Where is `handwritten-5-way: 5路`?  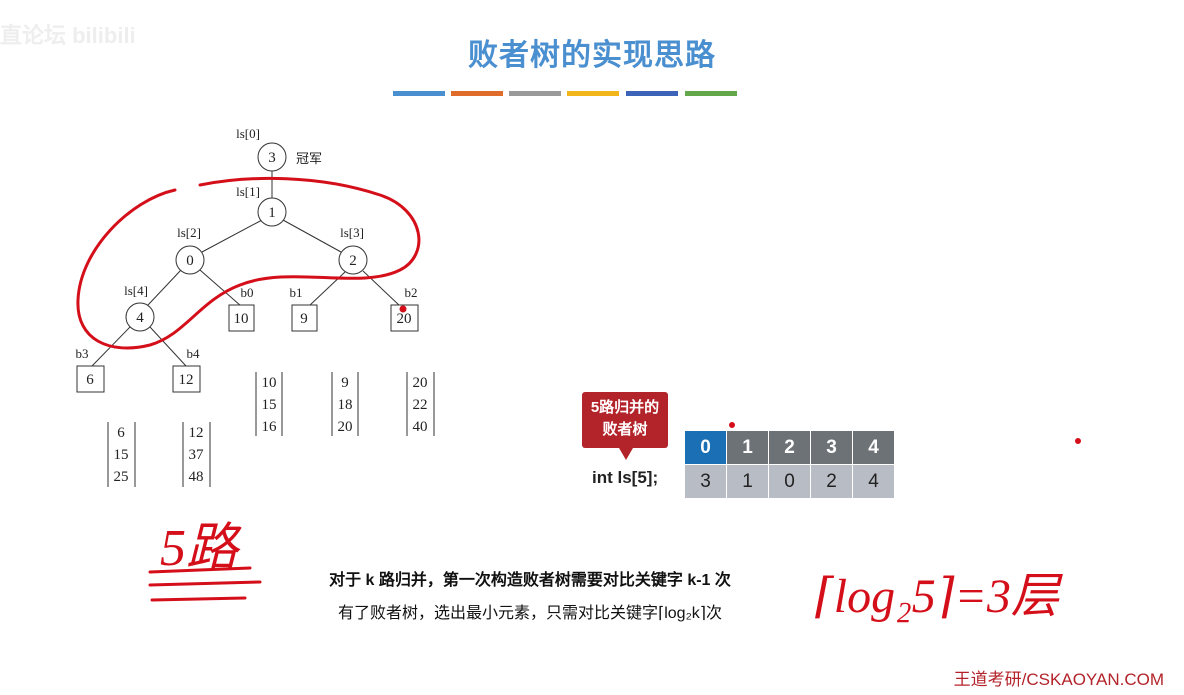
handwritten-5-way: 5路 is located at coordinates (201, 548).